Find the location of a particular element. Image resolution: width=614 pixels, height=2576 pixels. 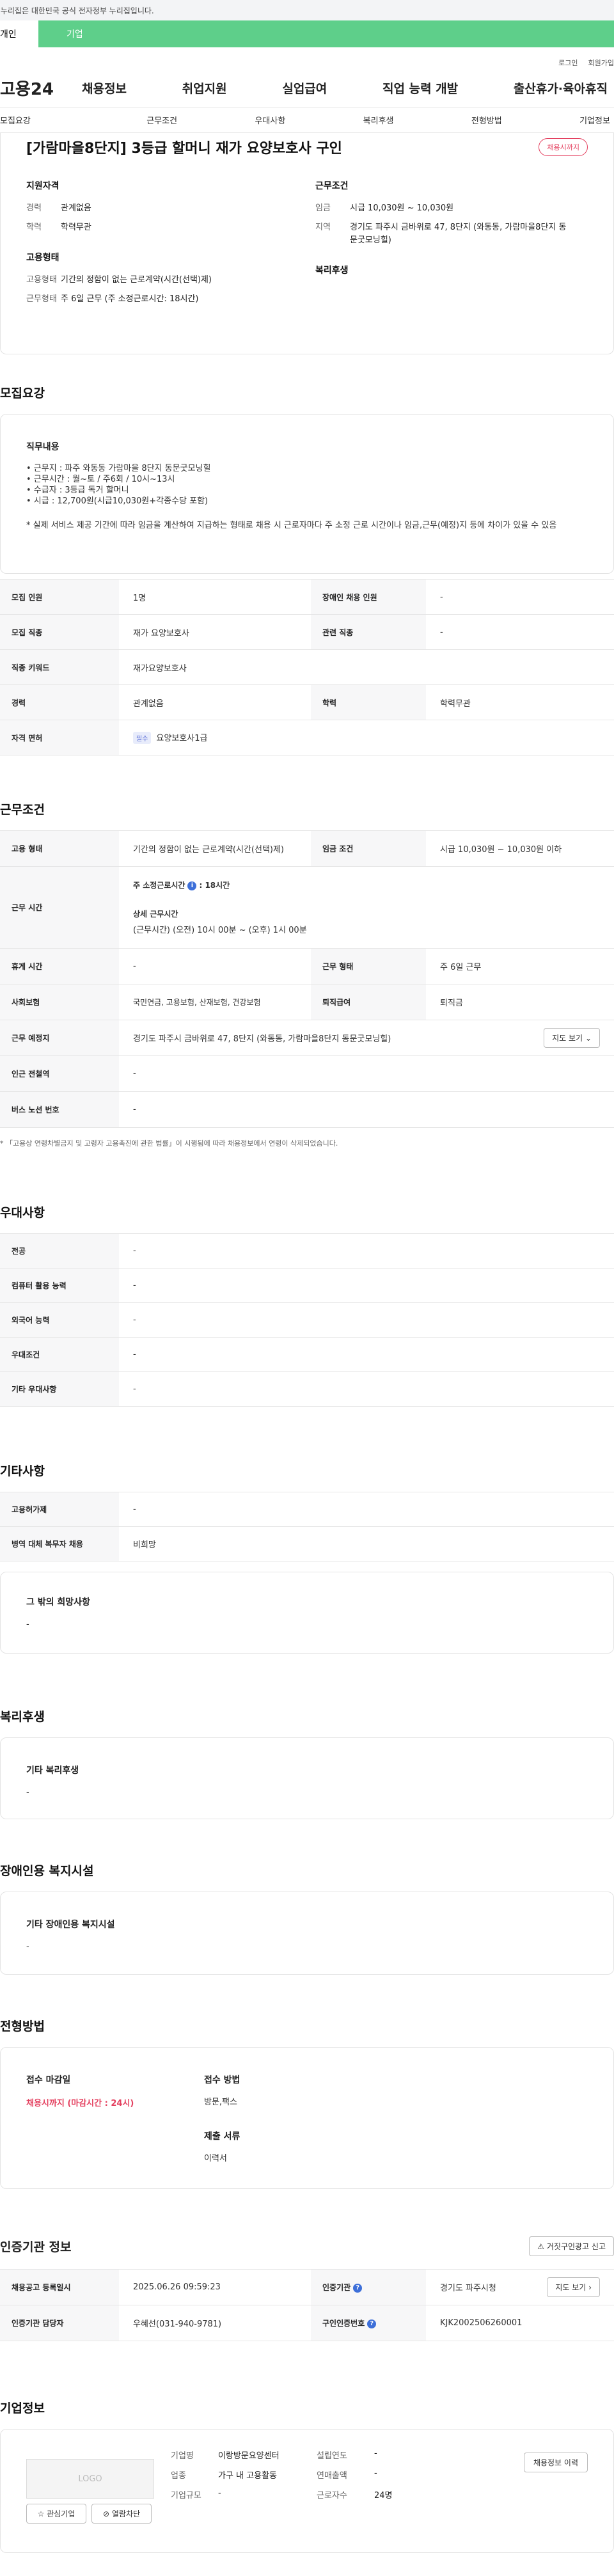

disabled-hire-value: - is located at coordinates (441, 597).